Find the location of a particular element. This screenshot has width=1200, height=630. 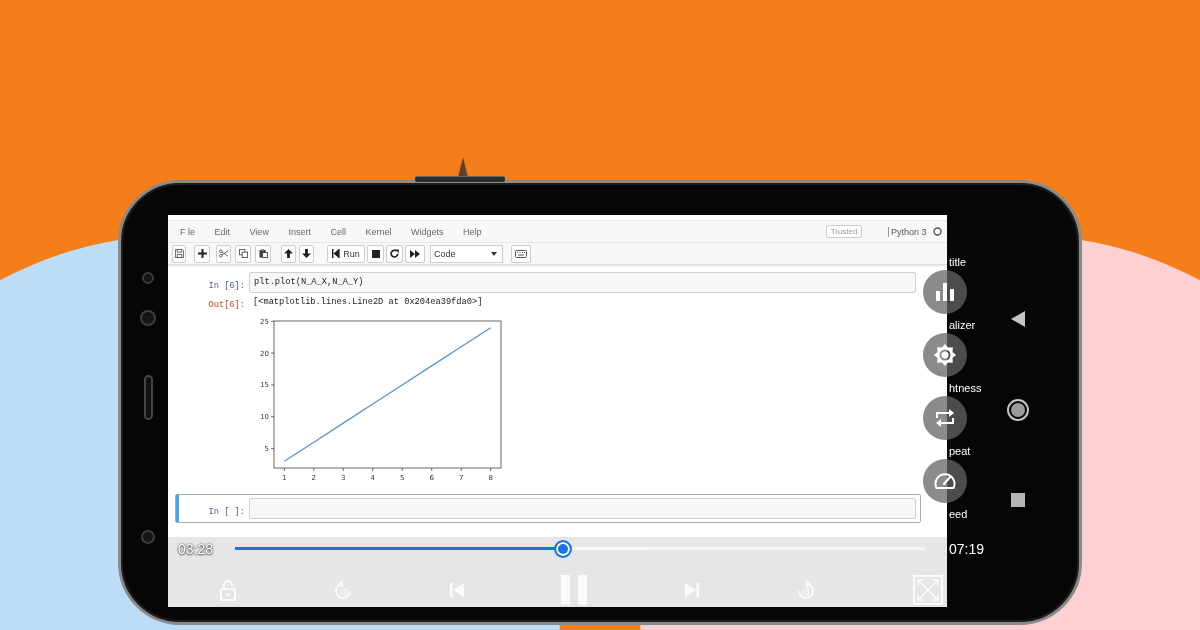

input-prompt: In [ ]: is located at coordinates (226, 511).